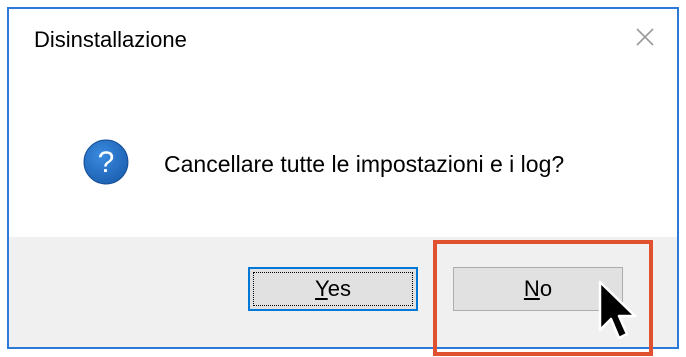 This screenshot has height=357, width=686. Describe the element at coordinates (110, 39) in the screenshot. I see `dialog-title: Disinstallazione` at that location.